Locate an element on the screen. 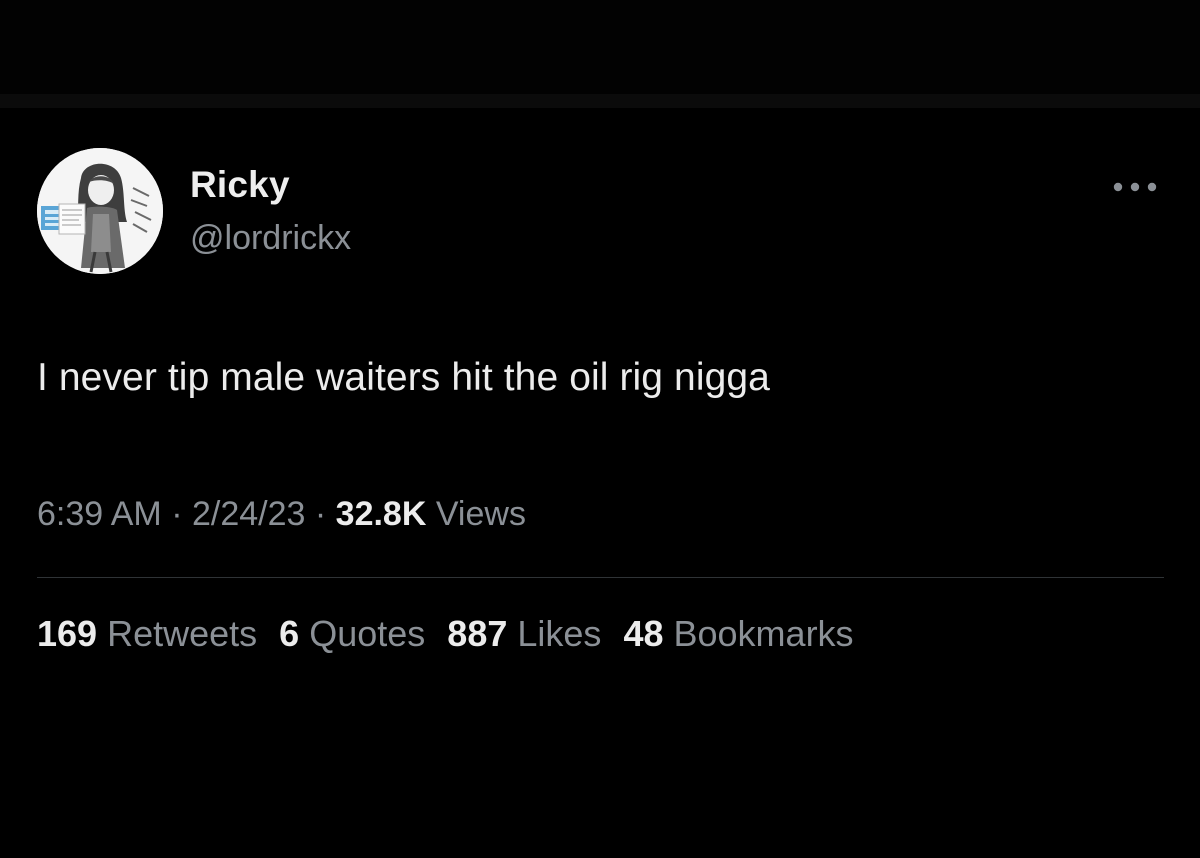 Image resolution: width=1200 pixels, height=858 pixels. top-bar is located at coordinates (600, 48).